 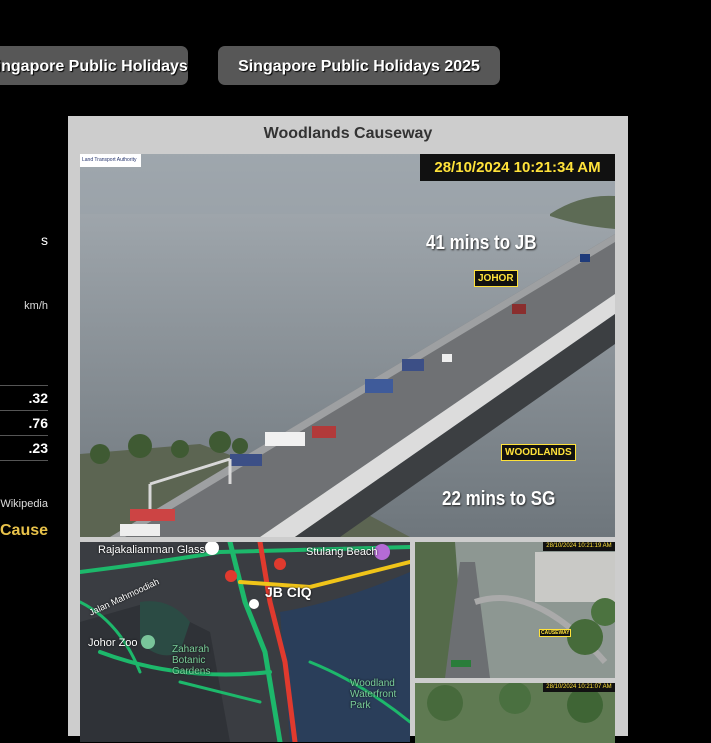 I want to click on holidays-2024-button: Singapore Public Holidays 2024, so click(x=94, y=65).